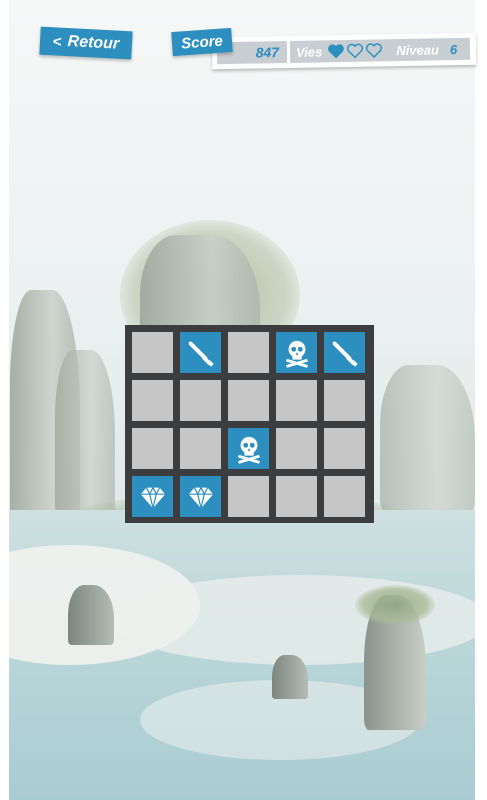 This screenshot has height=800, width=487. What do you see at coordinates (202, 42) in the screenshot?
I see `score-label: Score` at bounding box center [202, 42].